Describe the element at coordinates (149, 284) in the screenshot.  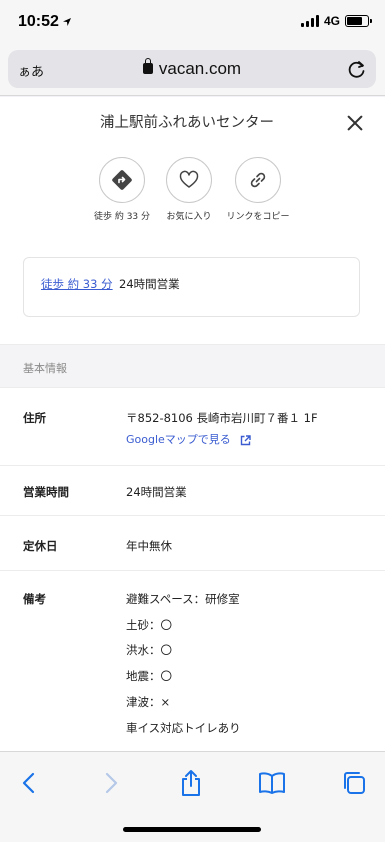
I see `summary-hours: 24時間営業` at that location.